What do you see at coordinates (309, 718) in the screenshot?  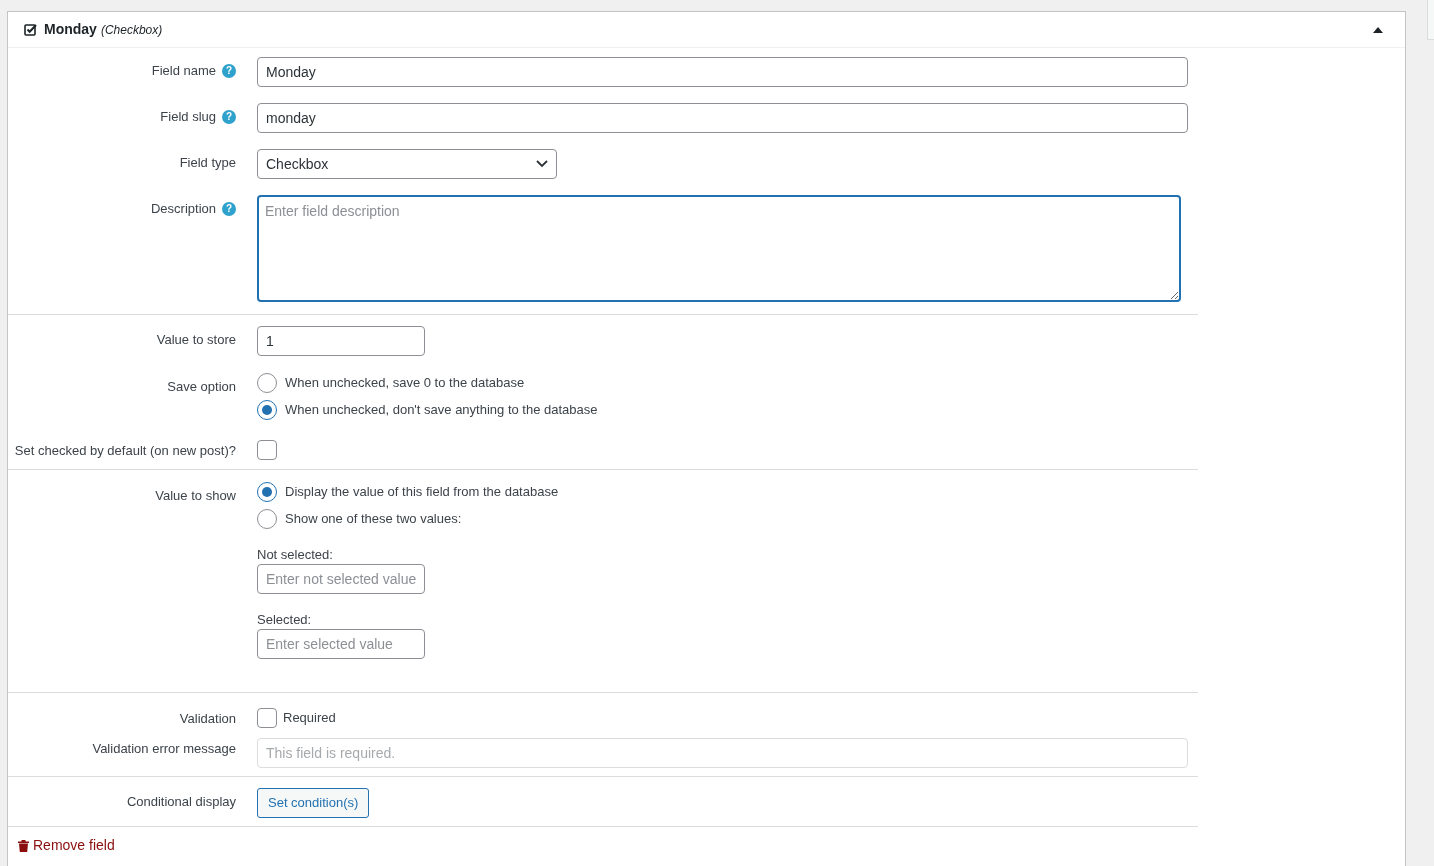 I see `checkbox-label: Required` at bounding box center [309, 718].